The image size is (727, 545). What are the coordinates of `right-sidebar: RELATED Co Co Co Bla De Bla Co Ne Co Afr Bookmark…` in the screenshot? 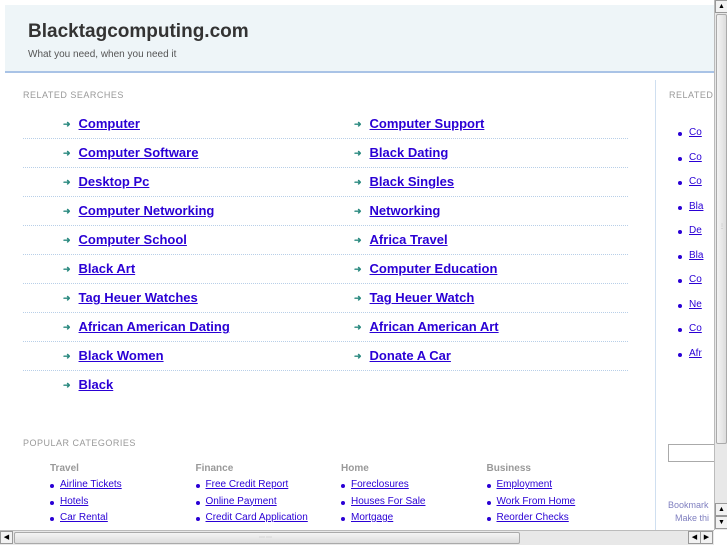 It's located at (684, 305).